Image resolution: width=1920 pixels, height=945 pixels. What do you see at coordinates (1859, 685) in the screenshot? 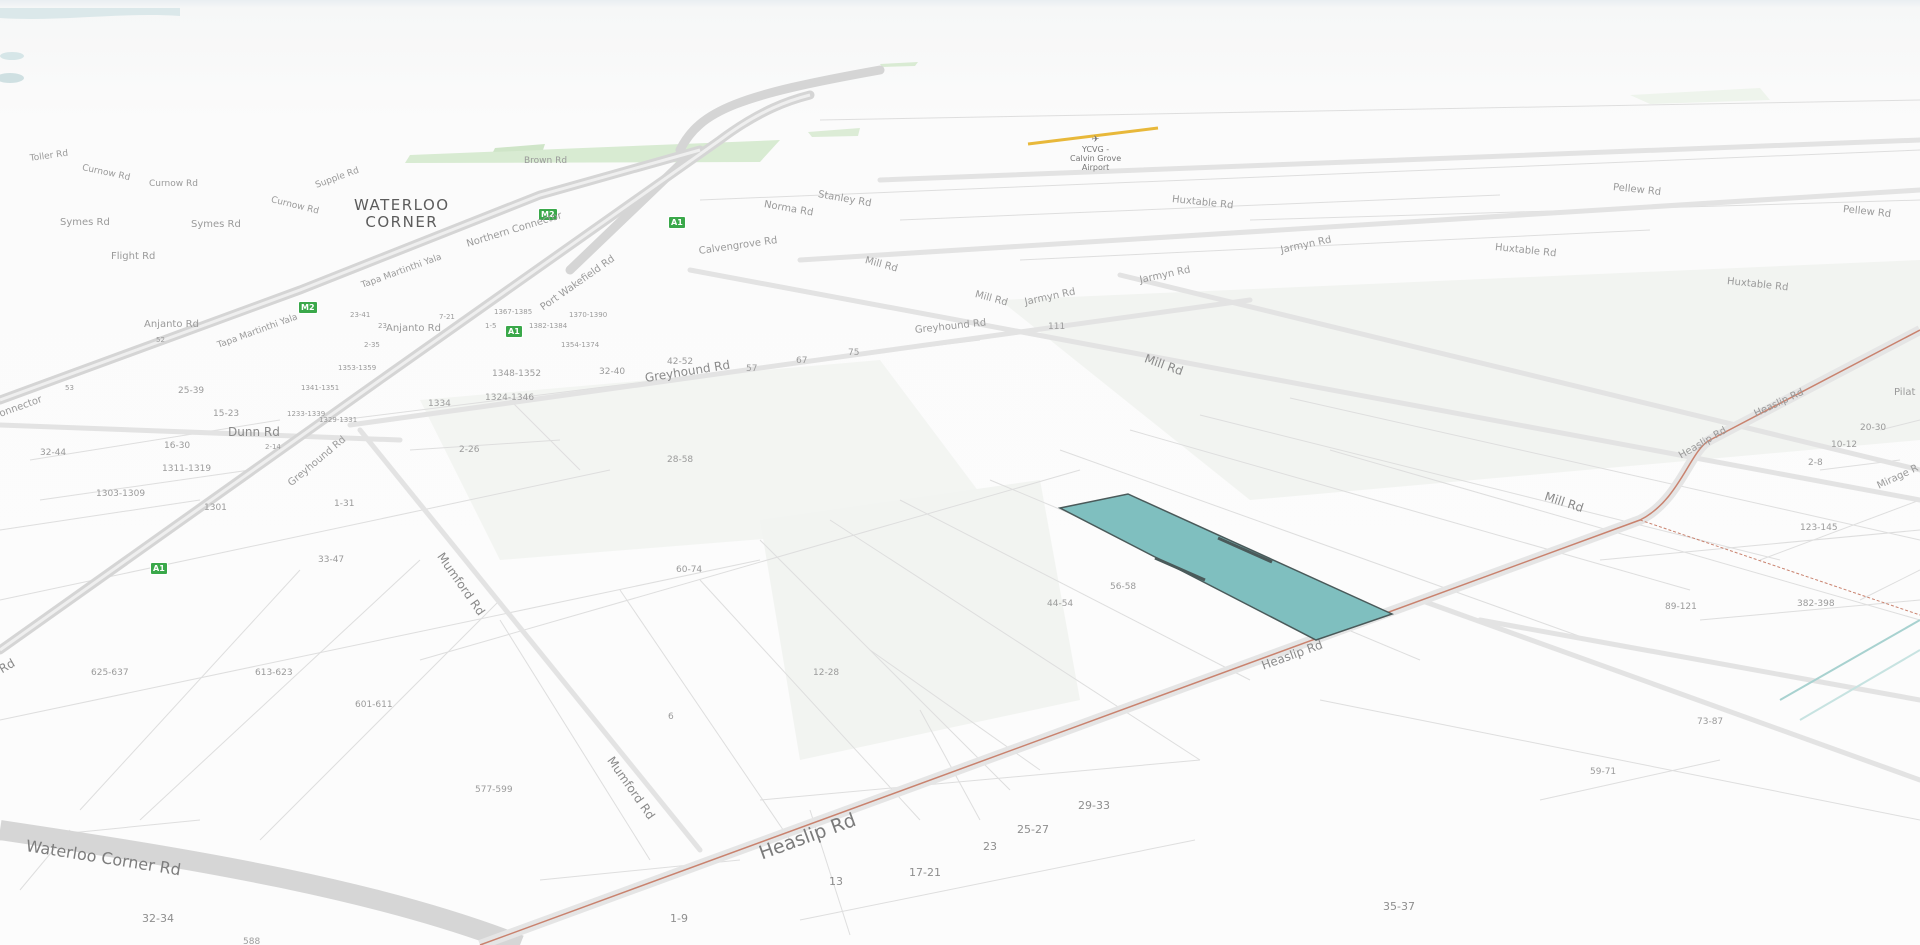
I see `waterway` at bounding box center [1859, 685].